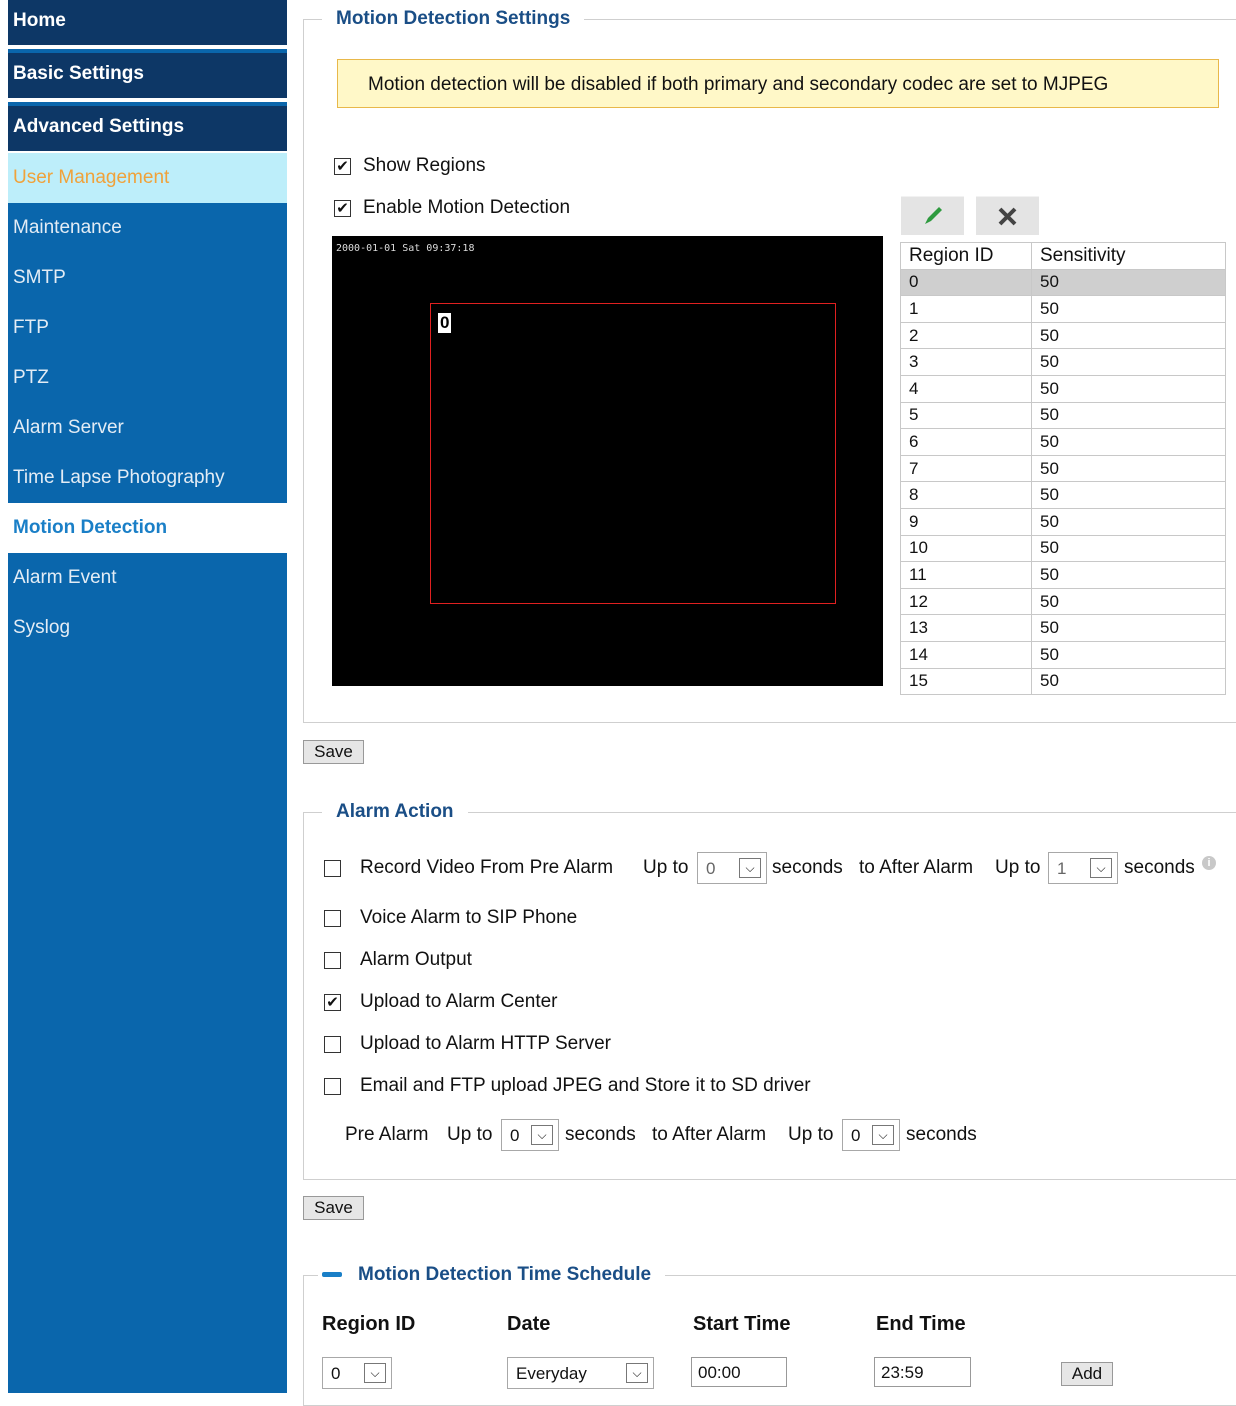 Image resolution: width=1236 pixels, height=1406 pixels. I want to click on after2-up-to-label: Up to, so click(811, 1134).